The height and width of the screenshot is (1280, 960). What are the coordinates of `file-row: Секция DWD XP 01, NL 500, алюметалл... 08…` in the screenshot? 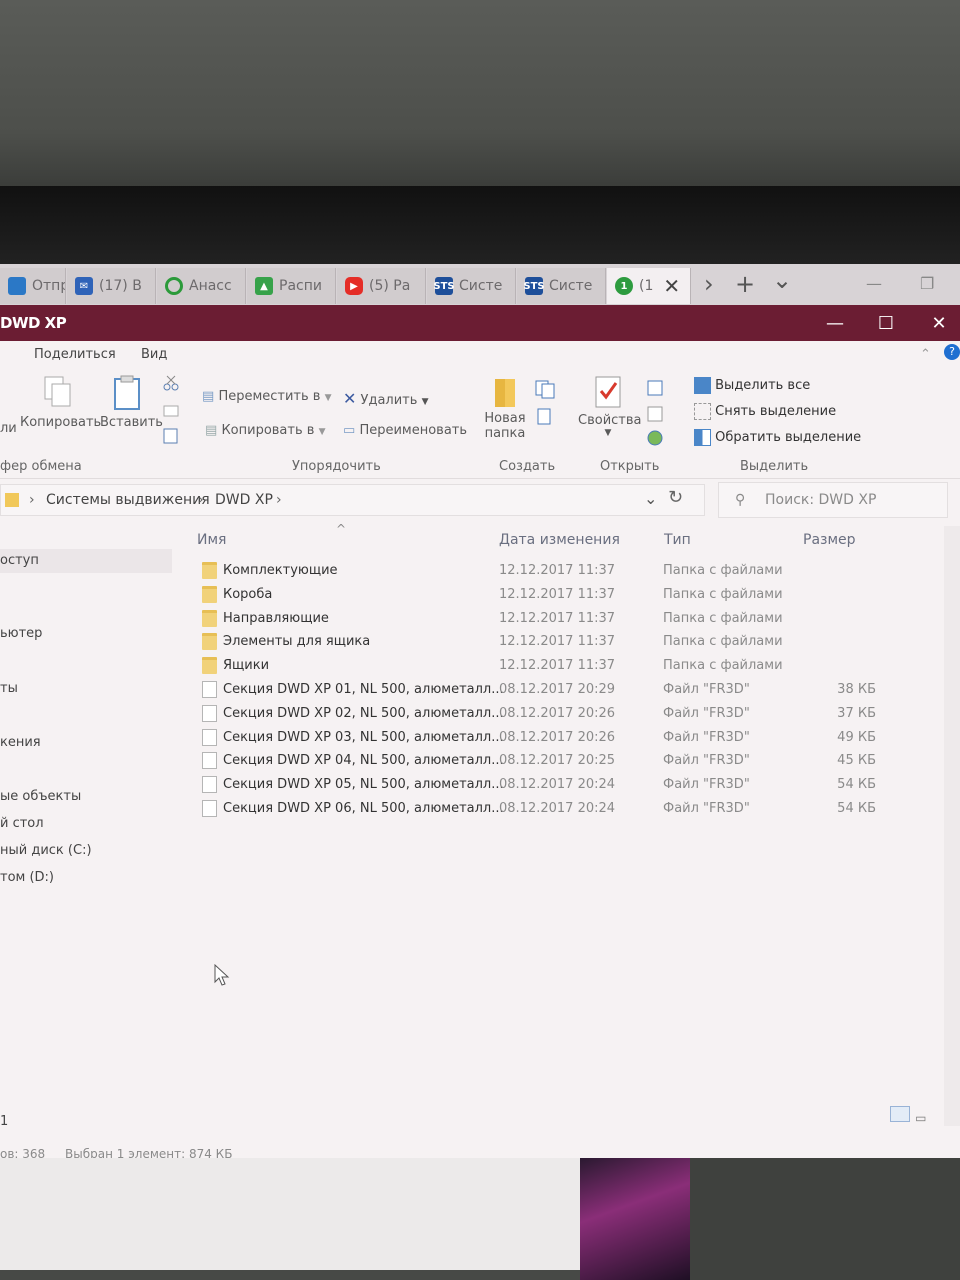 It's located at (546, 690).